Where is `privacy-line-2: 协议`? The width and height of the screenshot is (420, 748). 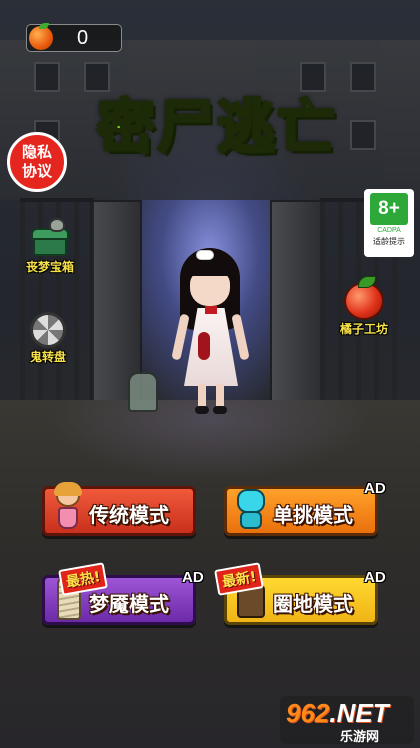
privacy-line-2: 协议 is located at coordinates (36, 171).